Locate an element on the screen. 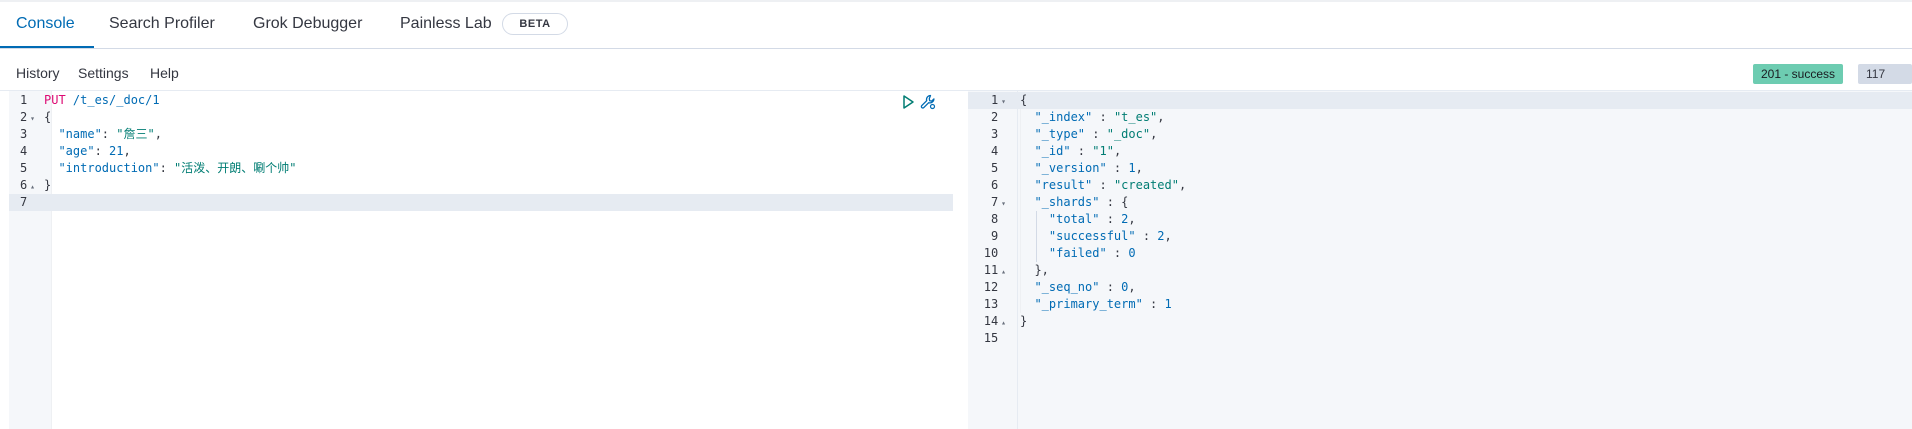 Image resolution: width=1912 pixels, height=429 pixels. active-line-highlight is located at coordinates (1440, 100).